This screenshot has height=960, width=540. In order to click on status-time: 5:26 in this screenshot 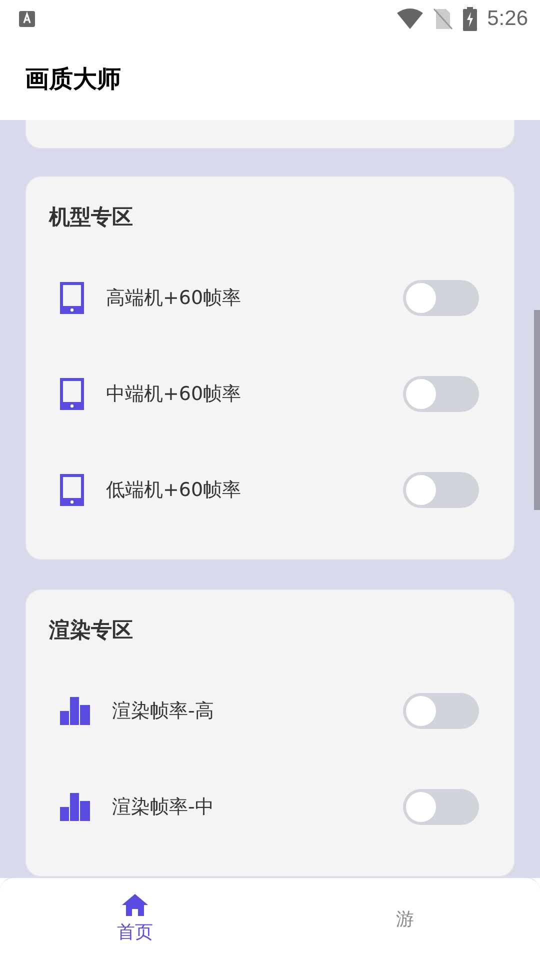, I will do `click(507, 19)`.